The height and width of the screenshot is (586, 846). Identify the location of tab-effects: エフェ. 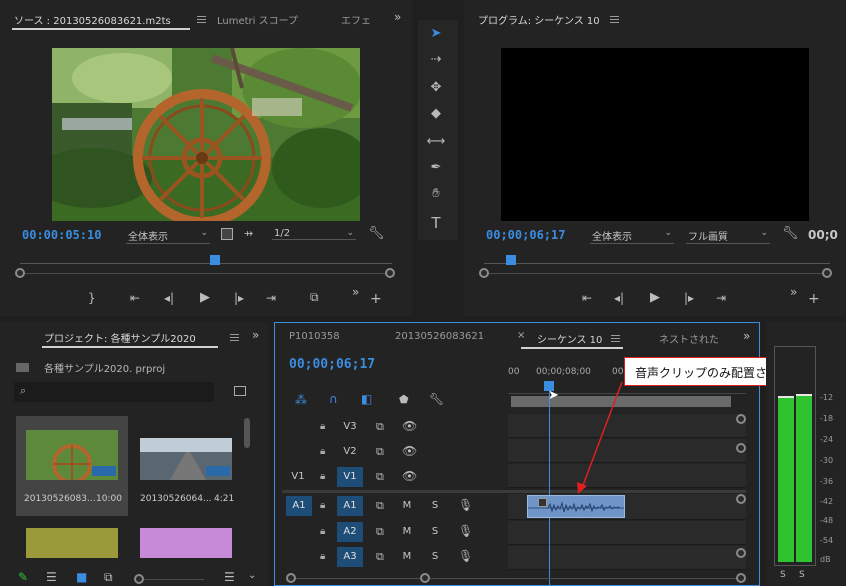
(356, 19).